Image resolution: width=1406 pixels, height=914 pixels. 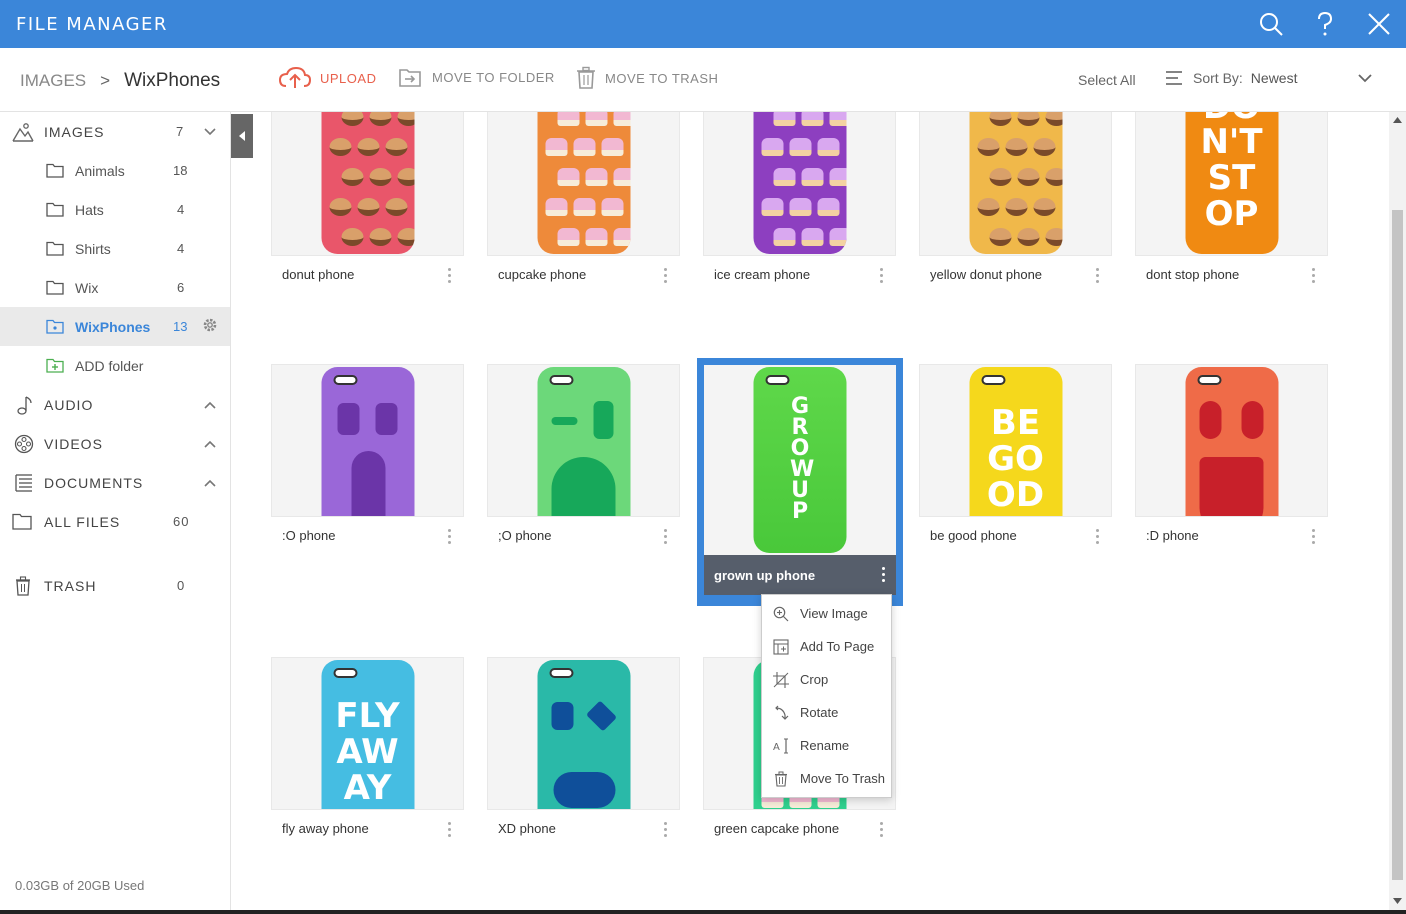 I want to click on sidebar-item-count: 60, so click(x=181, y=521).